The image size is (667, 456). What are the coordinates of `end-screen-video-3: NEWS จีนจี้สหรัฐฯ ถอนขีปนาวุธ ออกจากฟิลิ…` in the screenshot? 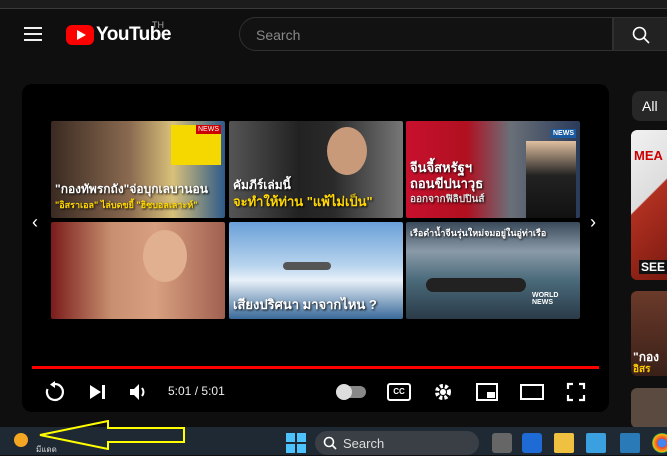 It's located at (493, 169).